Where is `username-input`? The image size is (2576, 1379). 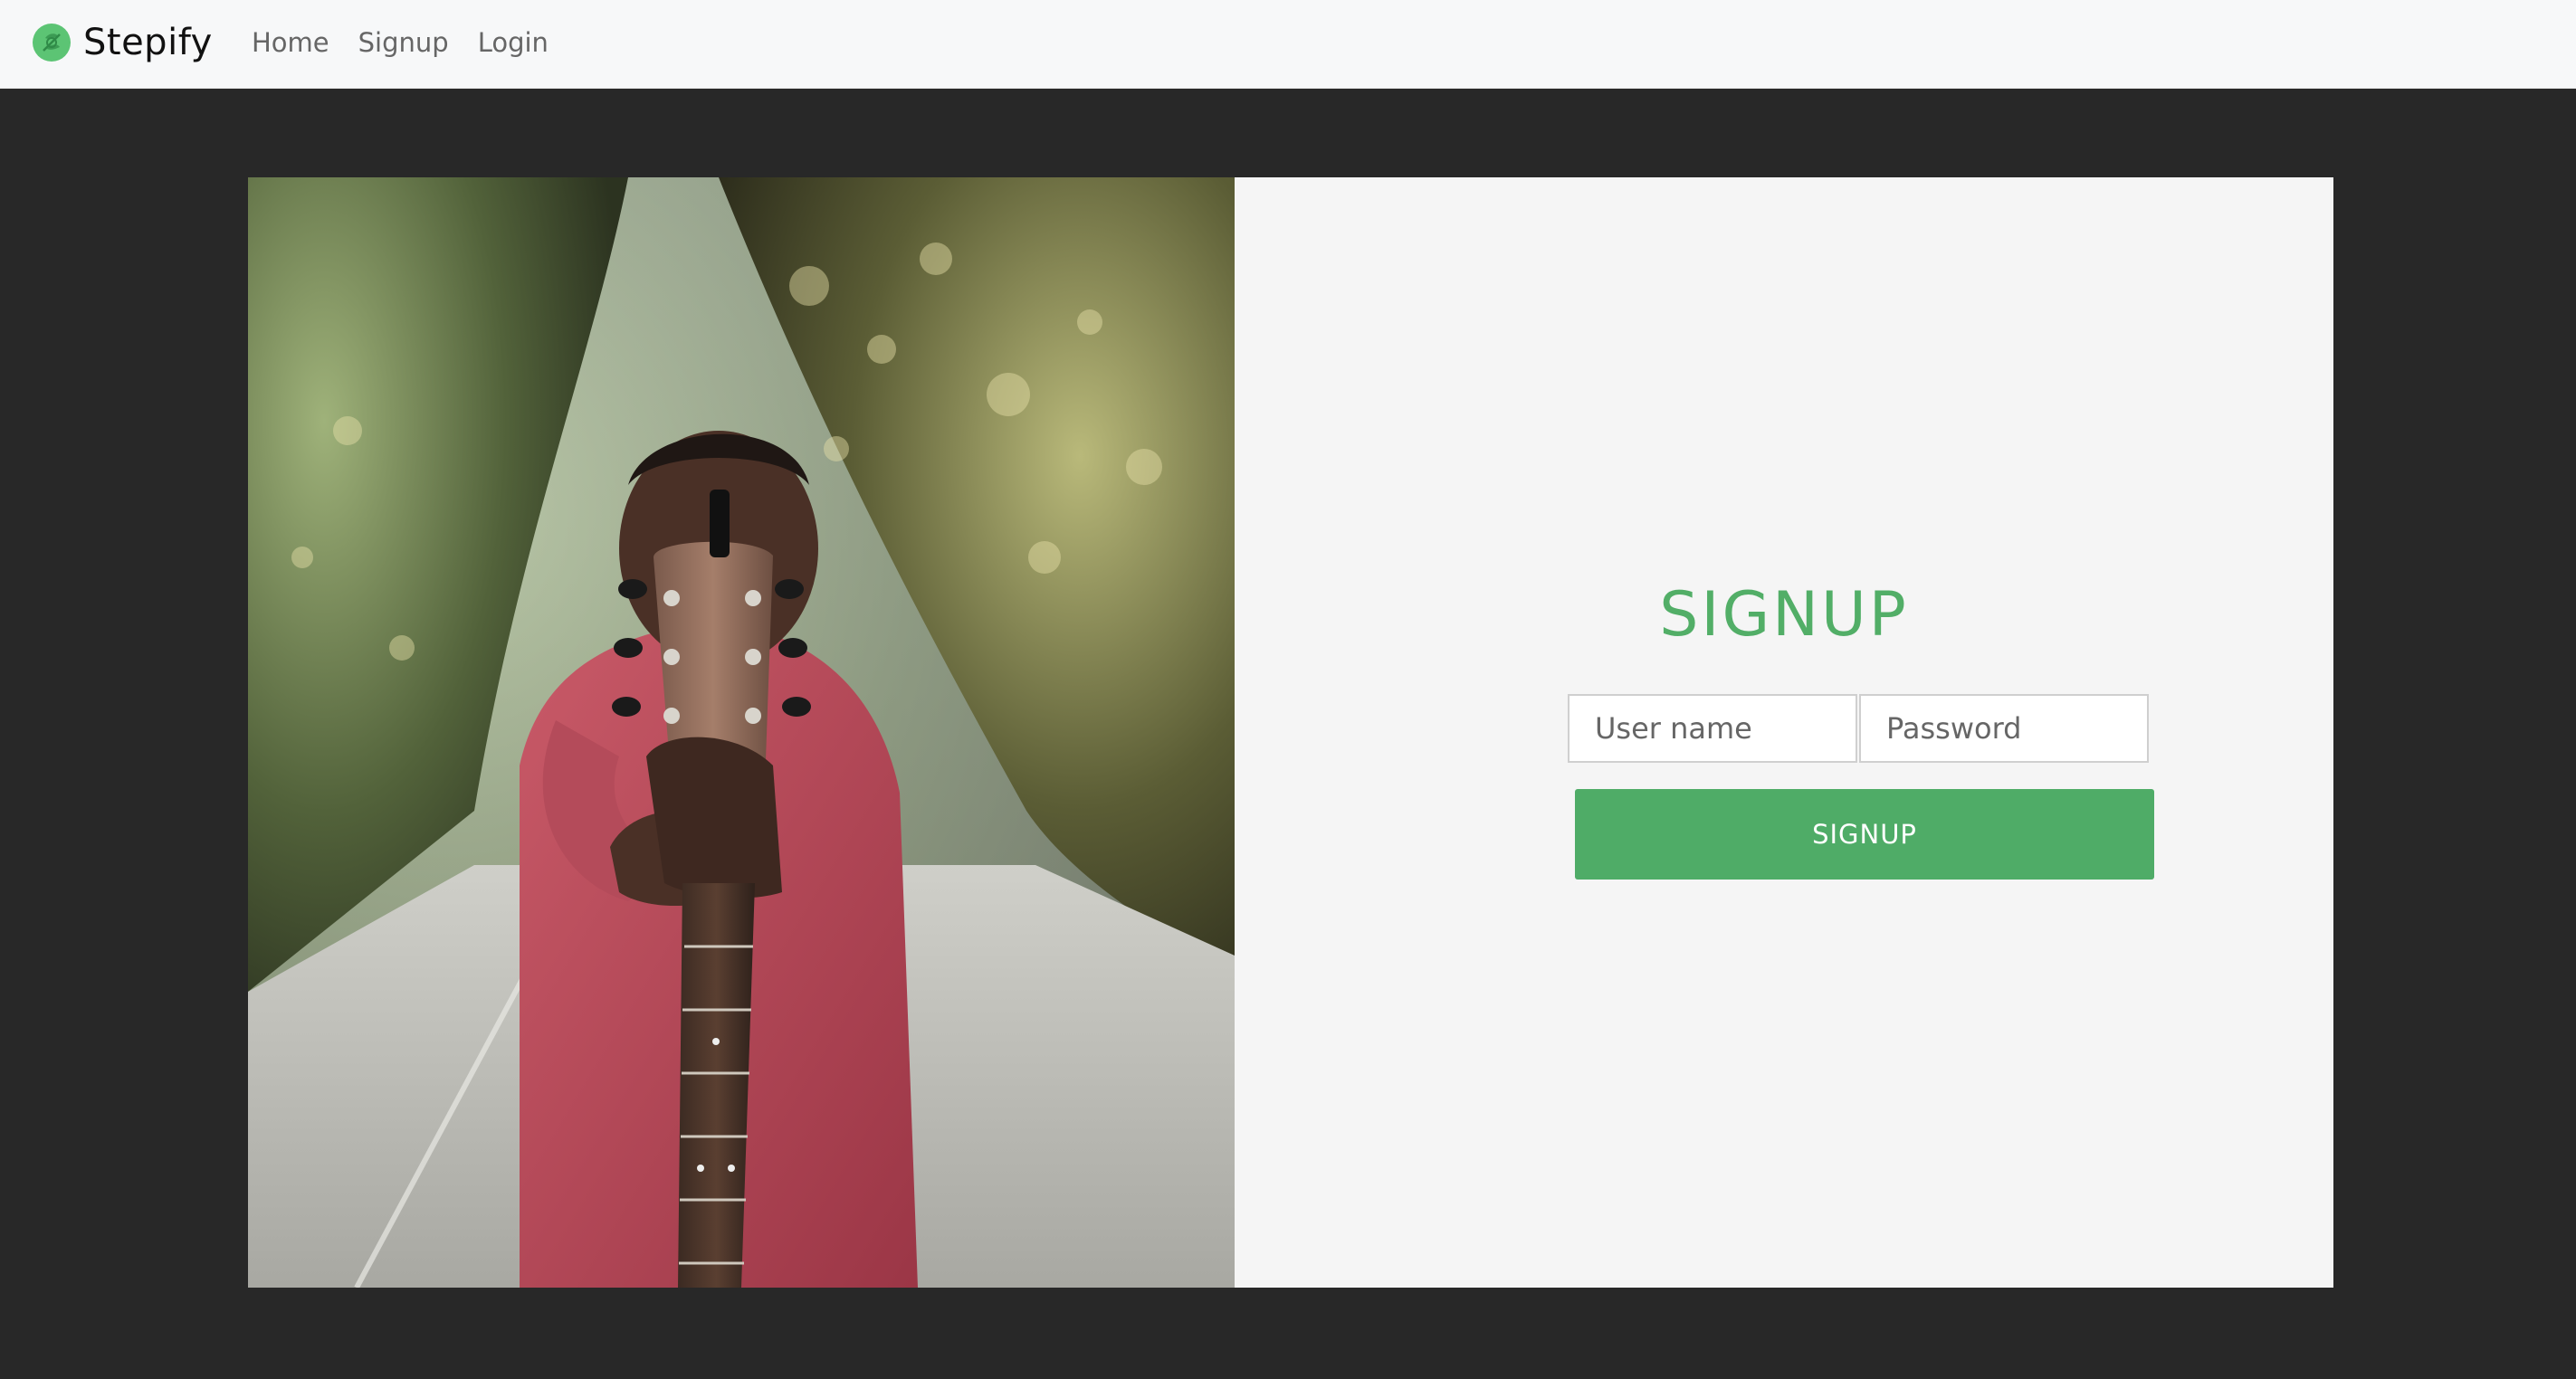 username-input is located at coordinates (1712, 729).